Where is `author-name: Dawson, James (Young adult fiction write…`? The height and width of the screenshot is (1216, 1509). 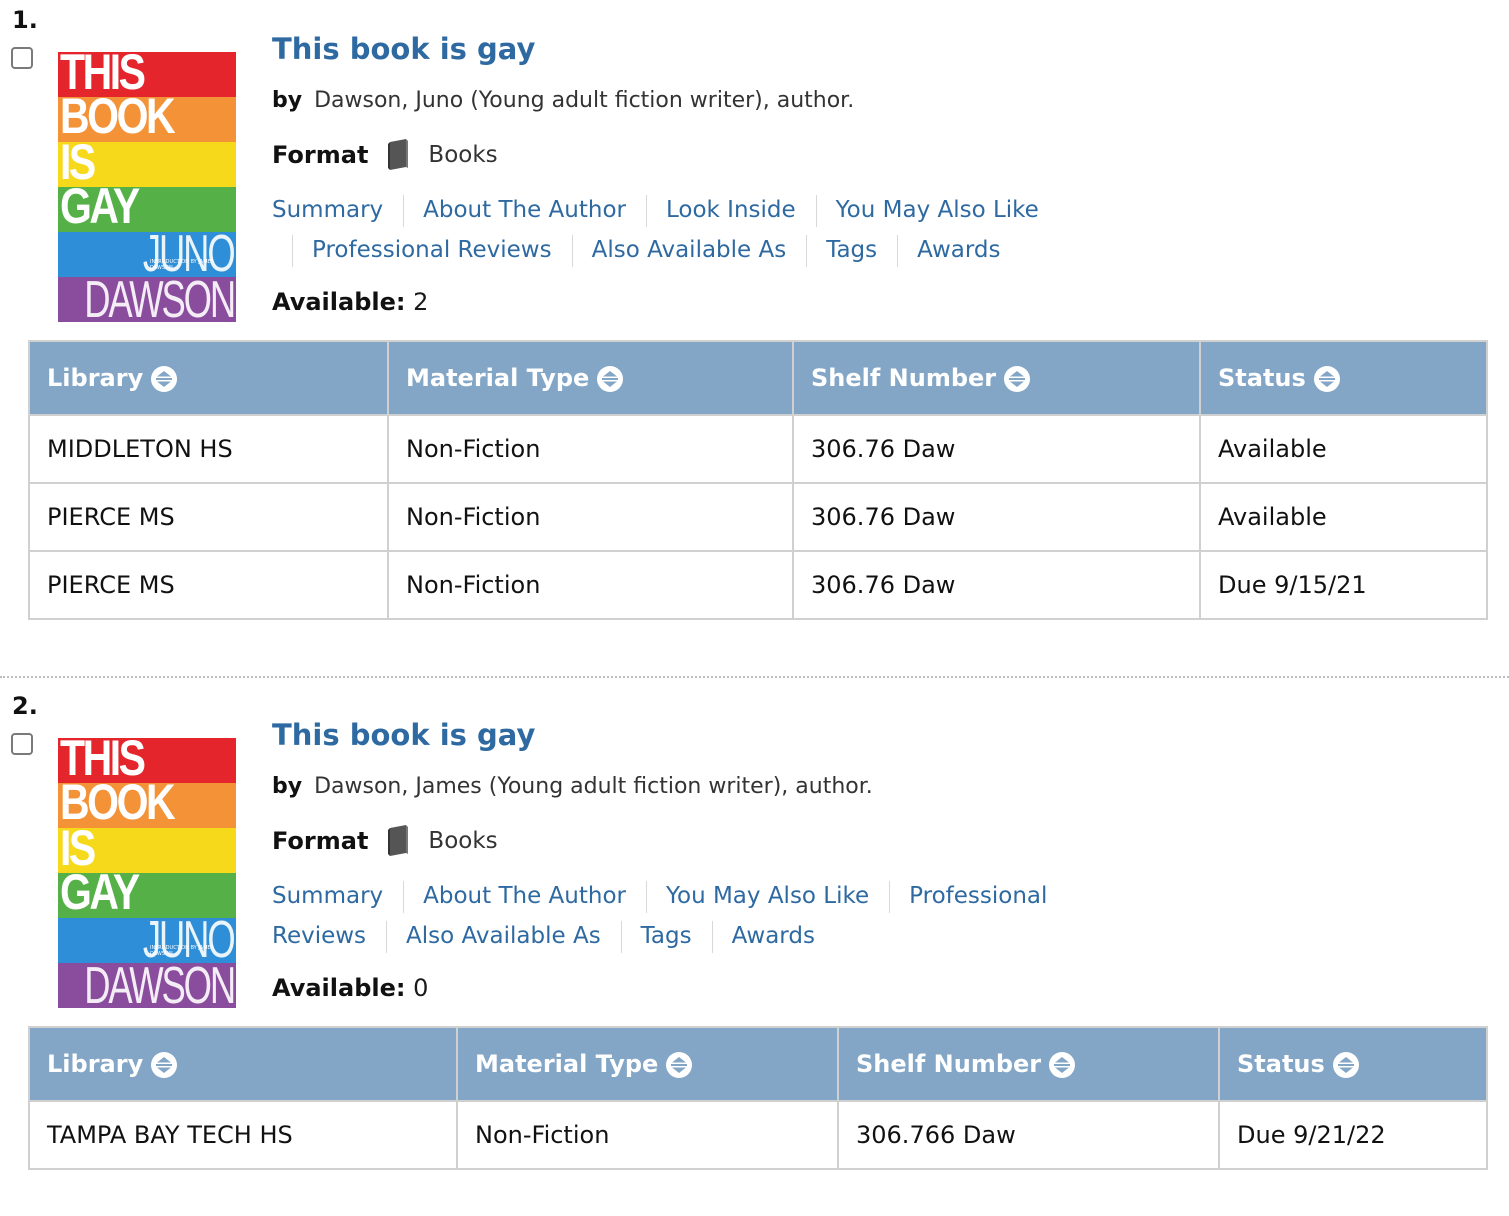
author-name: Dawson, James (Young adult fiction write… is located at coordinates (593, 786).